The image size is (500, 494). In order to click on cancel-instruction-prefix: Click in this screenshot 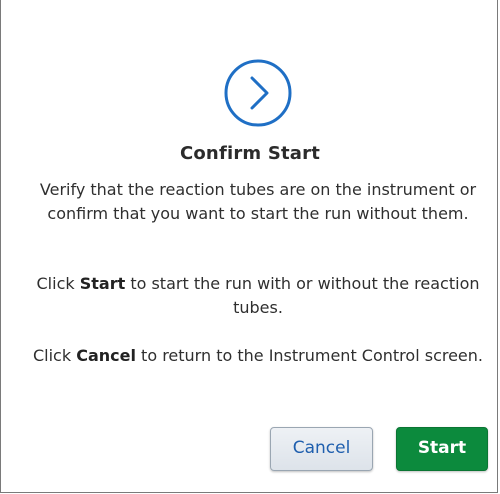, I will do `click(54, 355)`.